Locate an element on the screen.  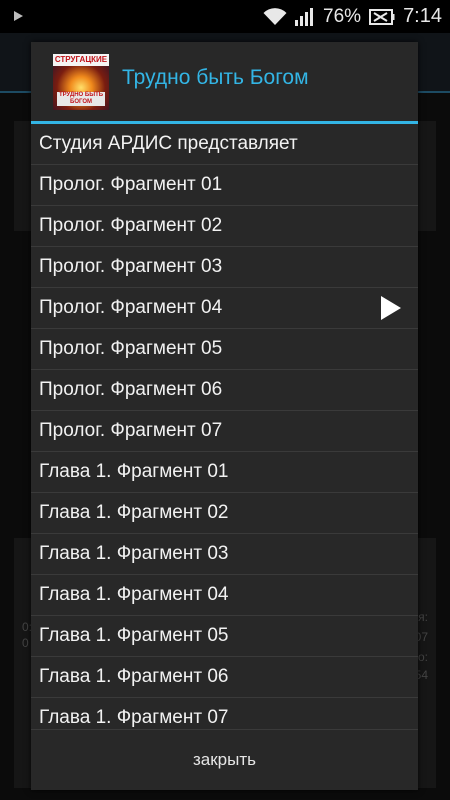
track-label: Пролог. Фрагмент 06 is located at coordinates (131, 389).